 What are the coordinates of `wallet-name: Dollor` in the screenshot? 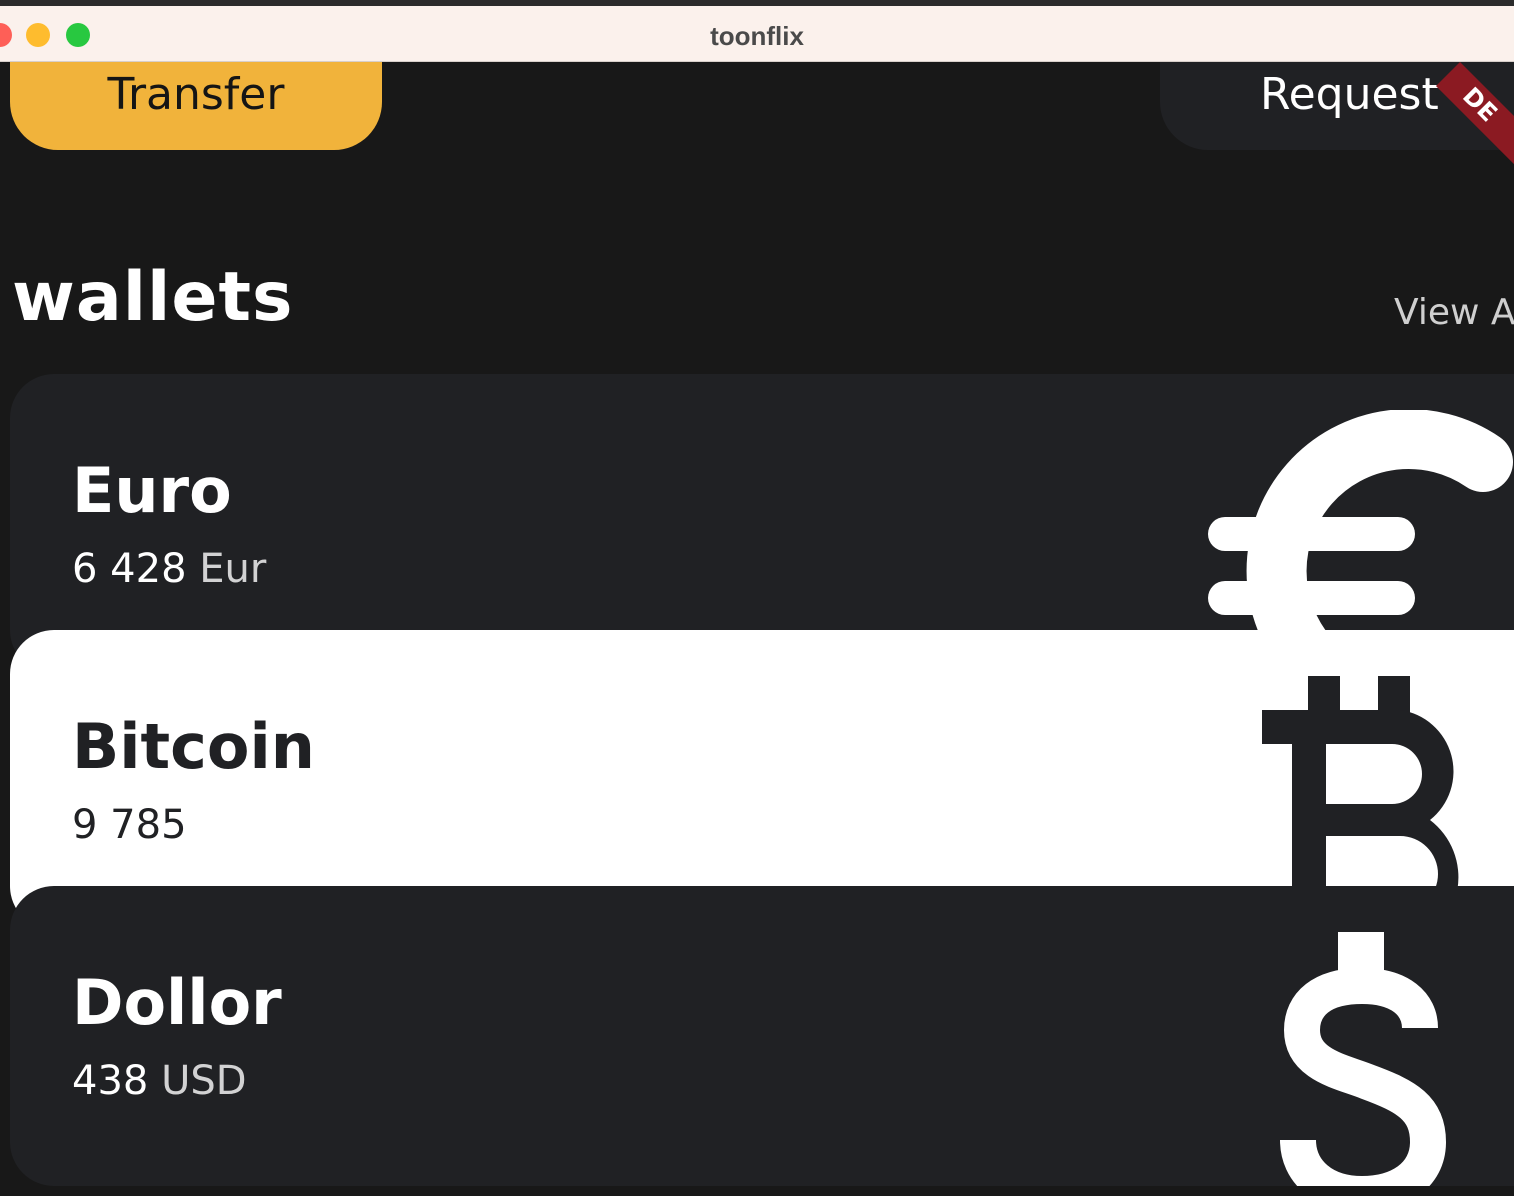 It's located at (177, 1002).